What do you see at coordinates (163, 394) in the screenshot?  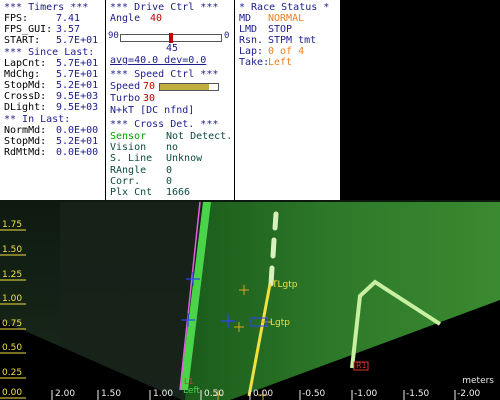 I see `x-tick-label: 1.00` at bounding box center [163, 394].